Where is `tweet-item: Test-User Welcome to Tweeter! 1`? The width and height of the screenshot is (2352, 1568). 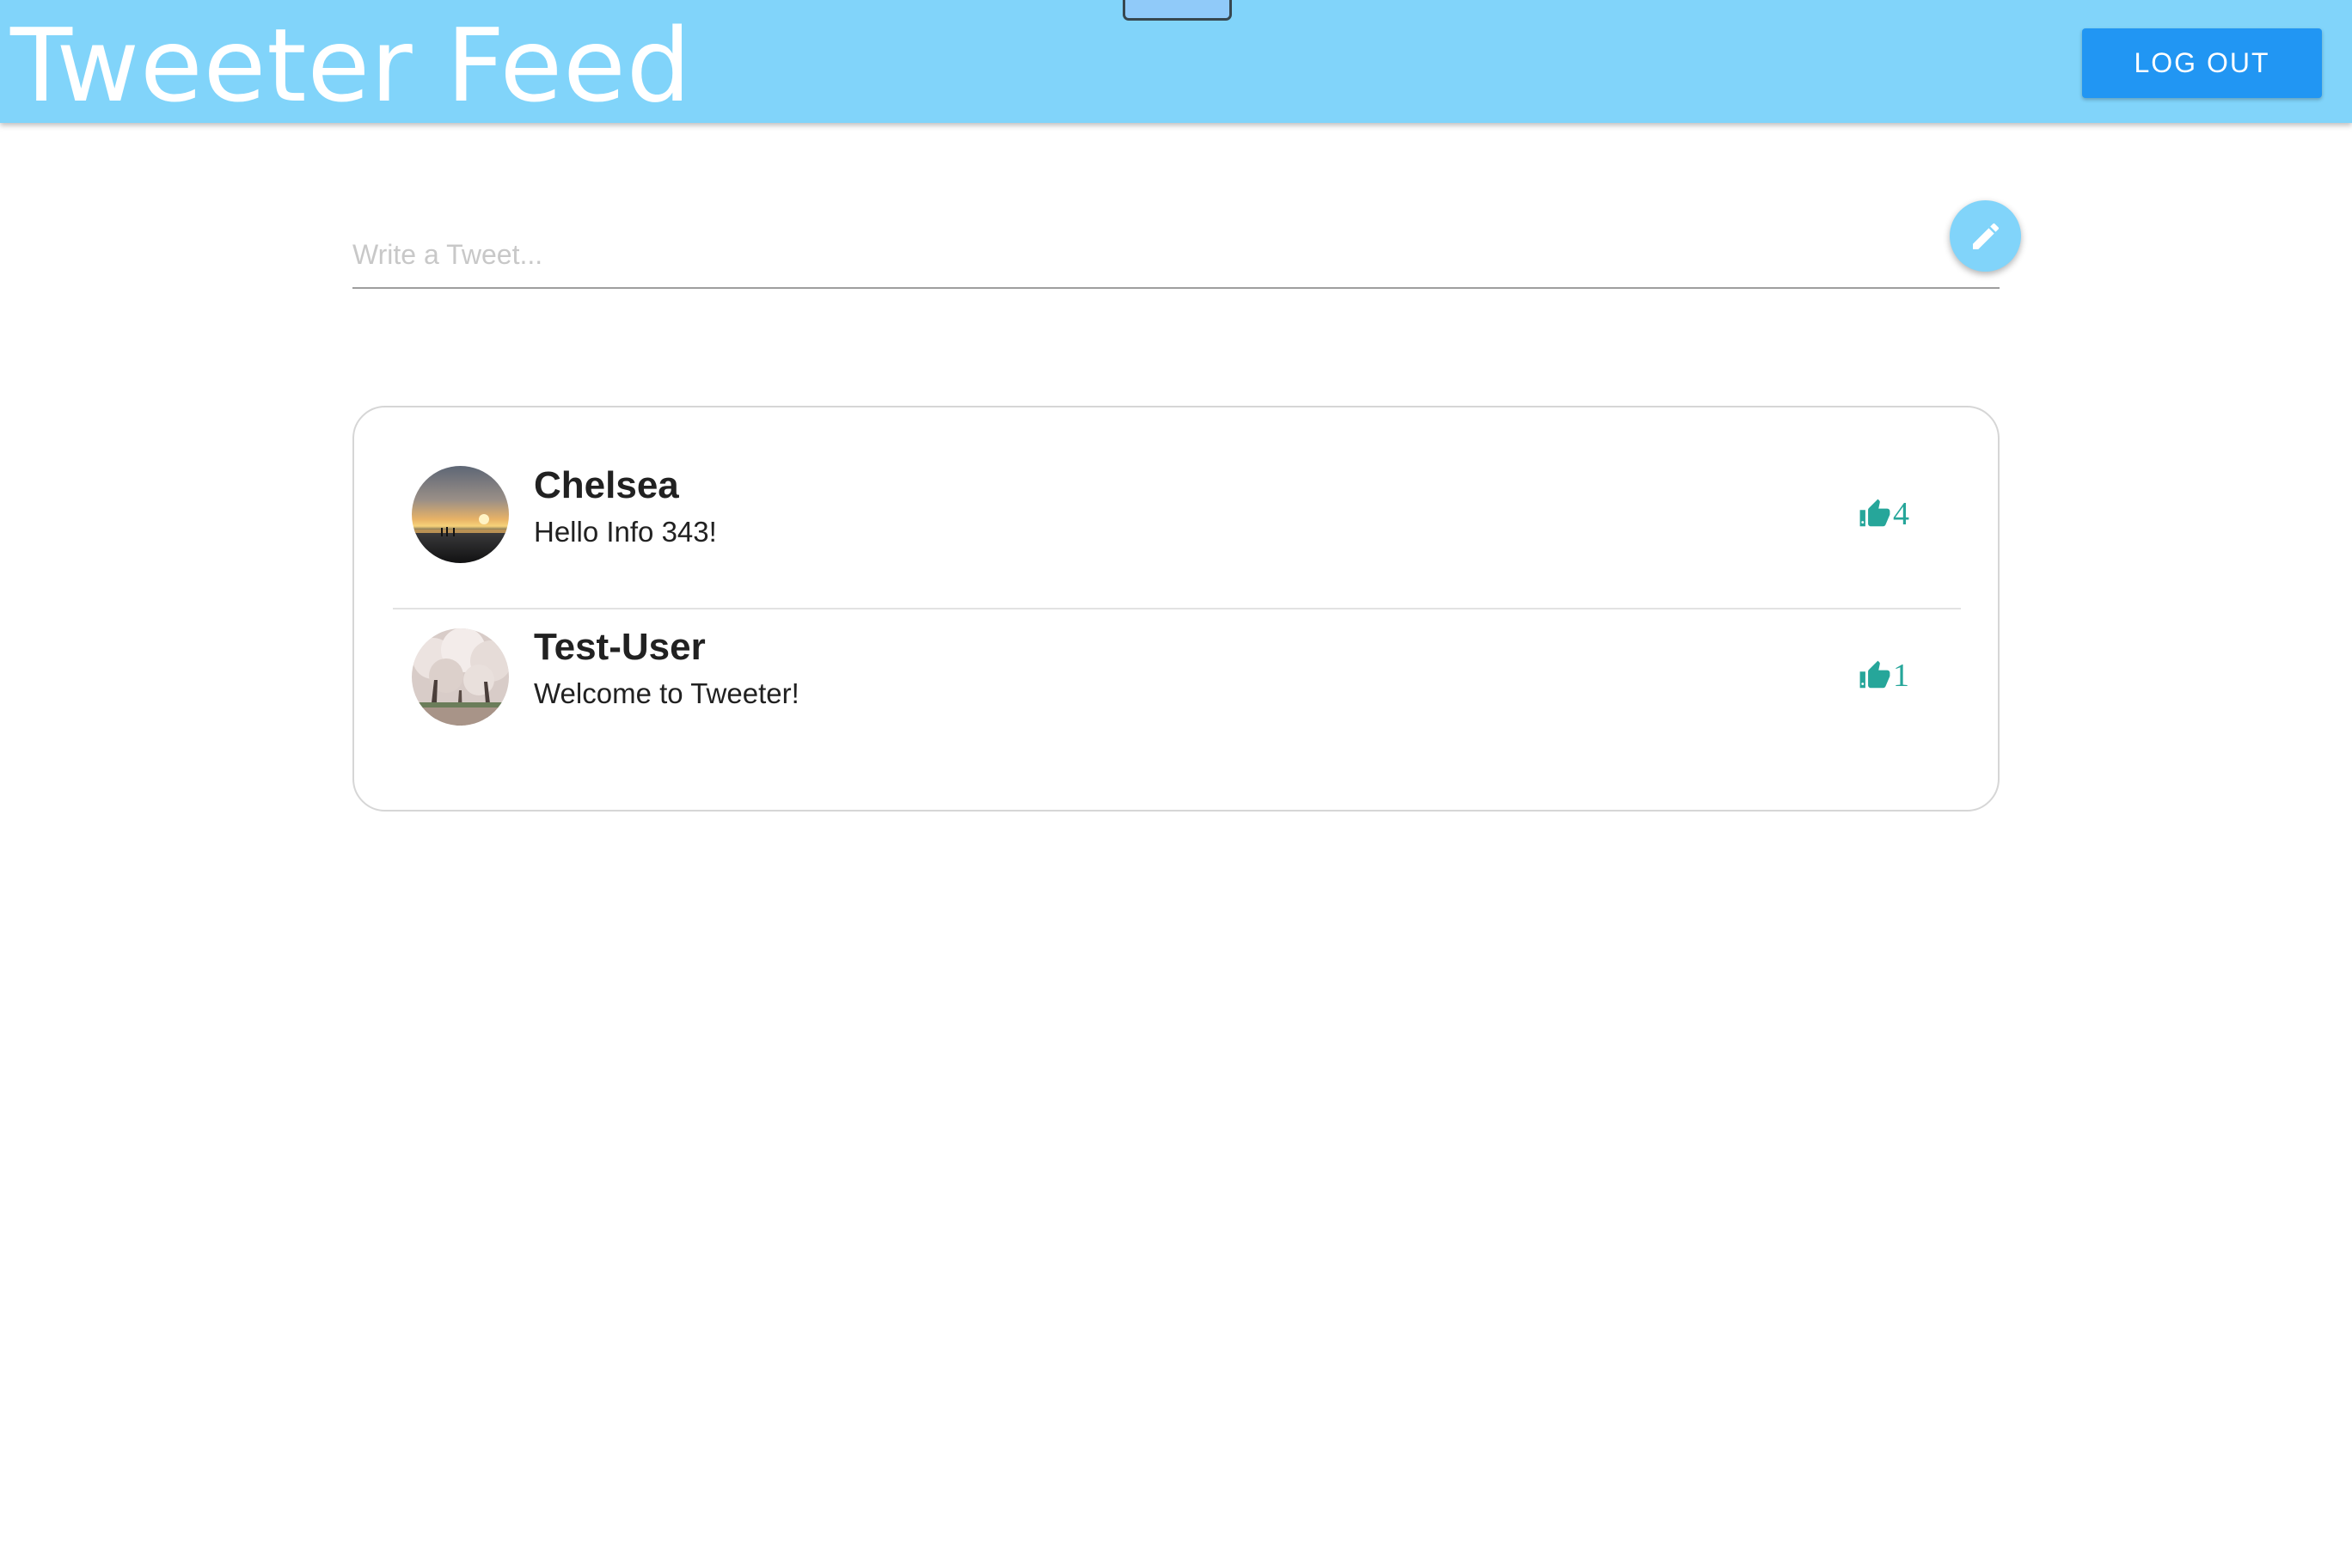 tweet-item: Test-User Welcome to Tweeter! 1 is located at coordinates (1177, 651).